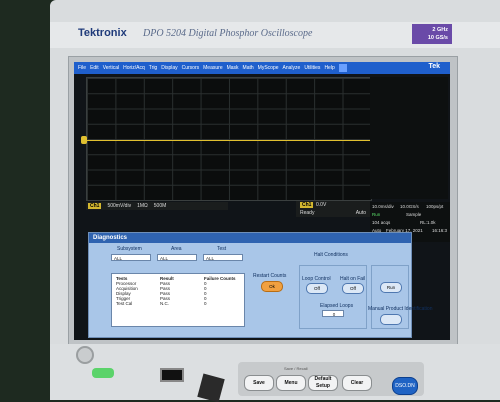  What do you see at coordinates (119, 206) in the screenshot?
I see `channel1-scale: 500mV/div` at bounding box center [119, 206].